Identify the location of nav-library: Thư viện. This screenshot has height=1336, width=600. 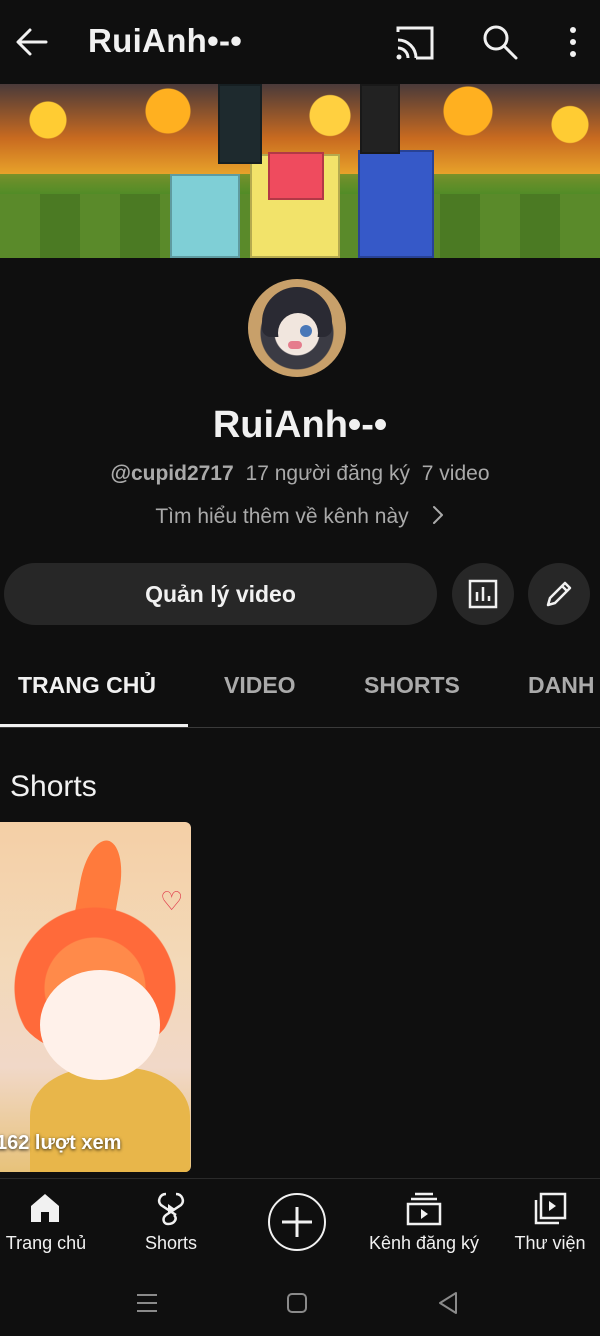
(550, 1225).